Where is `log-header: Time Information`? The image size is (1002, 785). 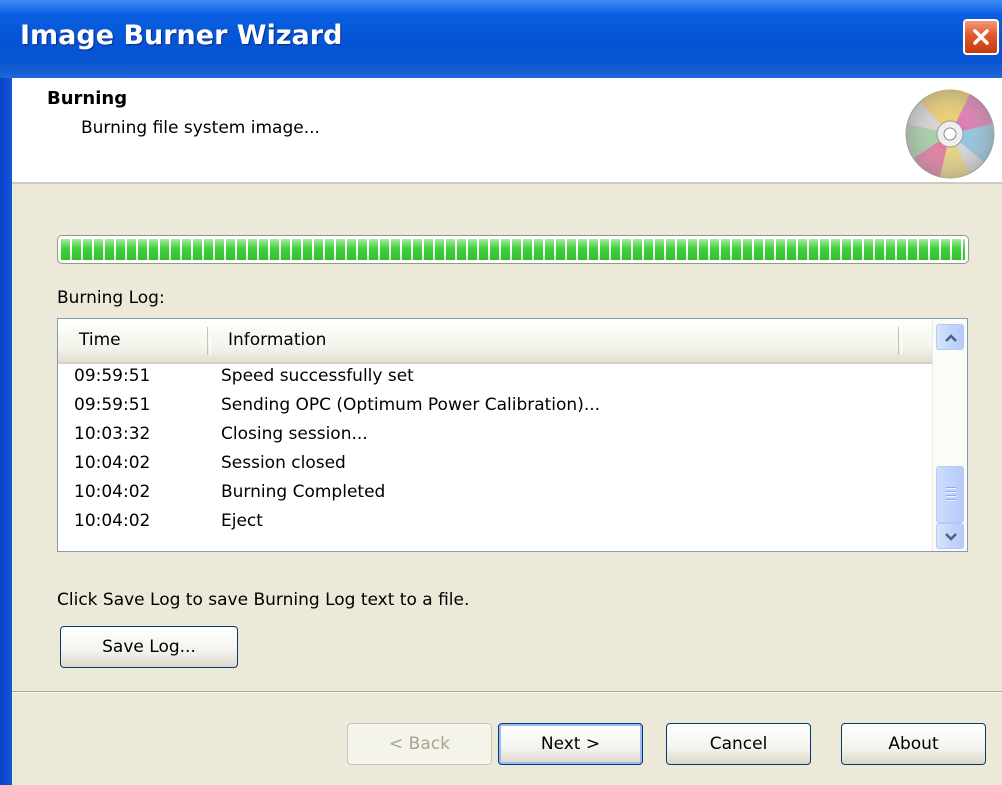
log-header: Time Information is located at coordinates (495, 341).